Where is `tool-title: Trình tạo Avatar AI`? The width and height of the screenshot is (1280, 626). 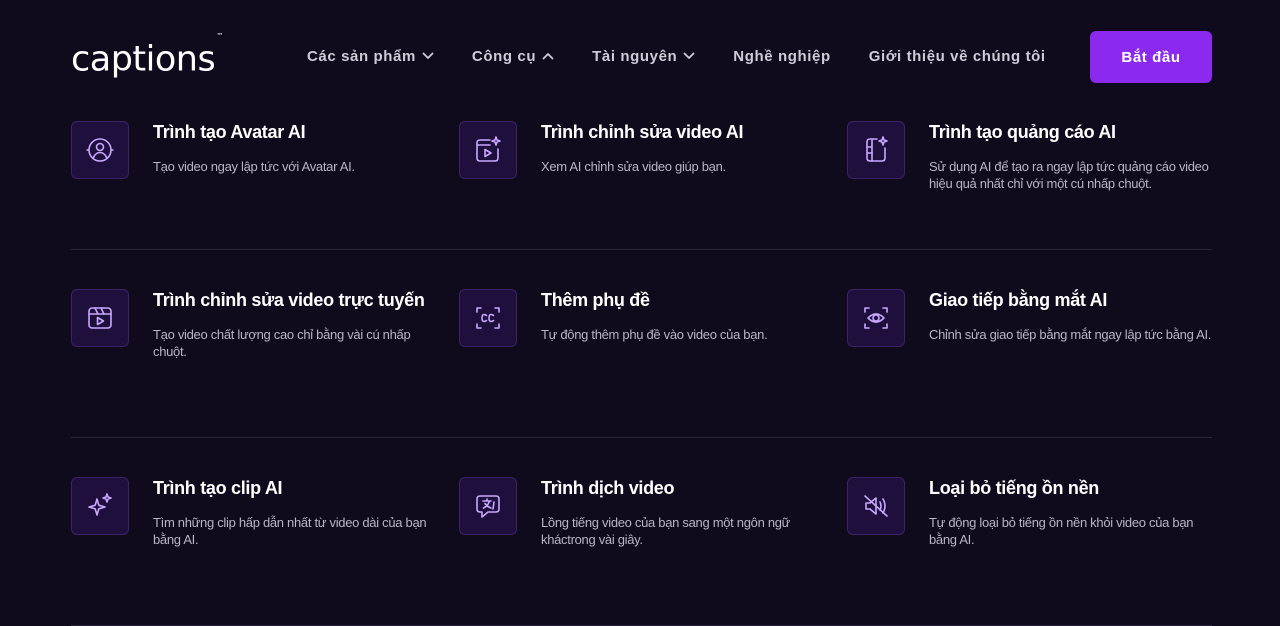 tool-title: Trình tạo Avatar AI is located at coordinates (229, 132).